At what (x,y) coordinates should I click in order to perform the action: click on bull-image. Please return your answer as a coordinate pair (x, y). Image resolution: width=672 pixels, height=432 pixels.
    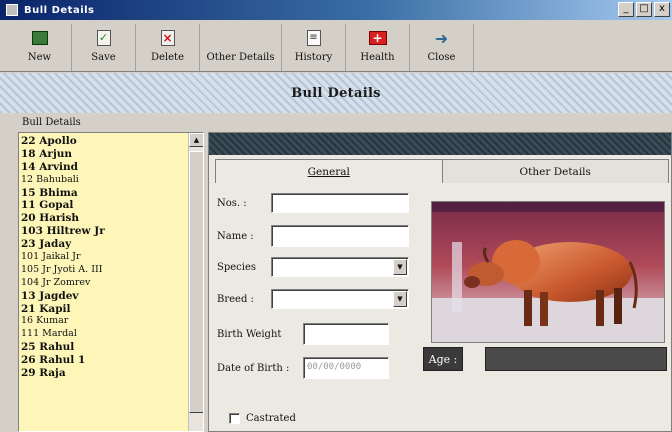
    Looking at the image, I should click on (548, 272).